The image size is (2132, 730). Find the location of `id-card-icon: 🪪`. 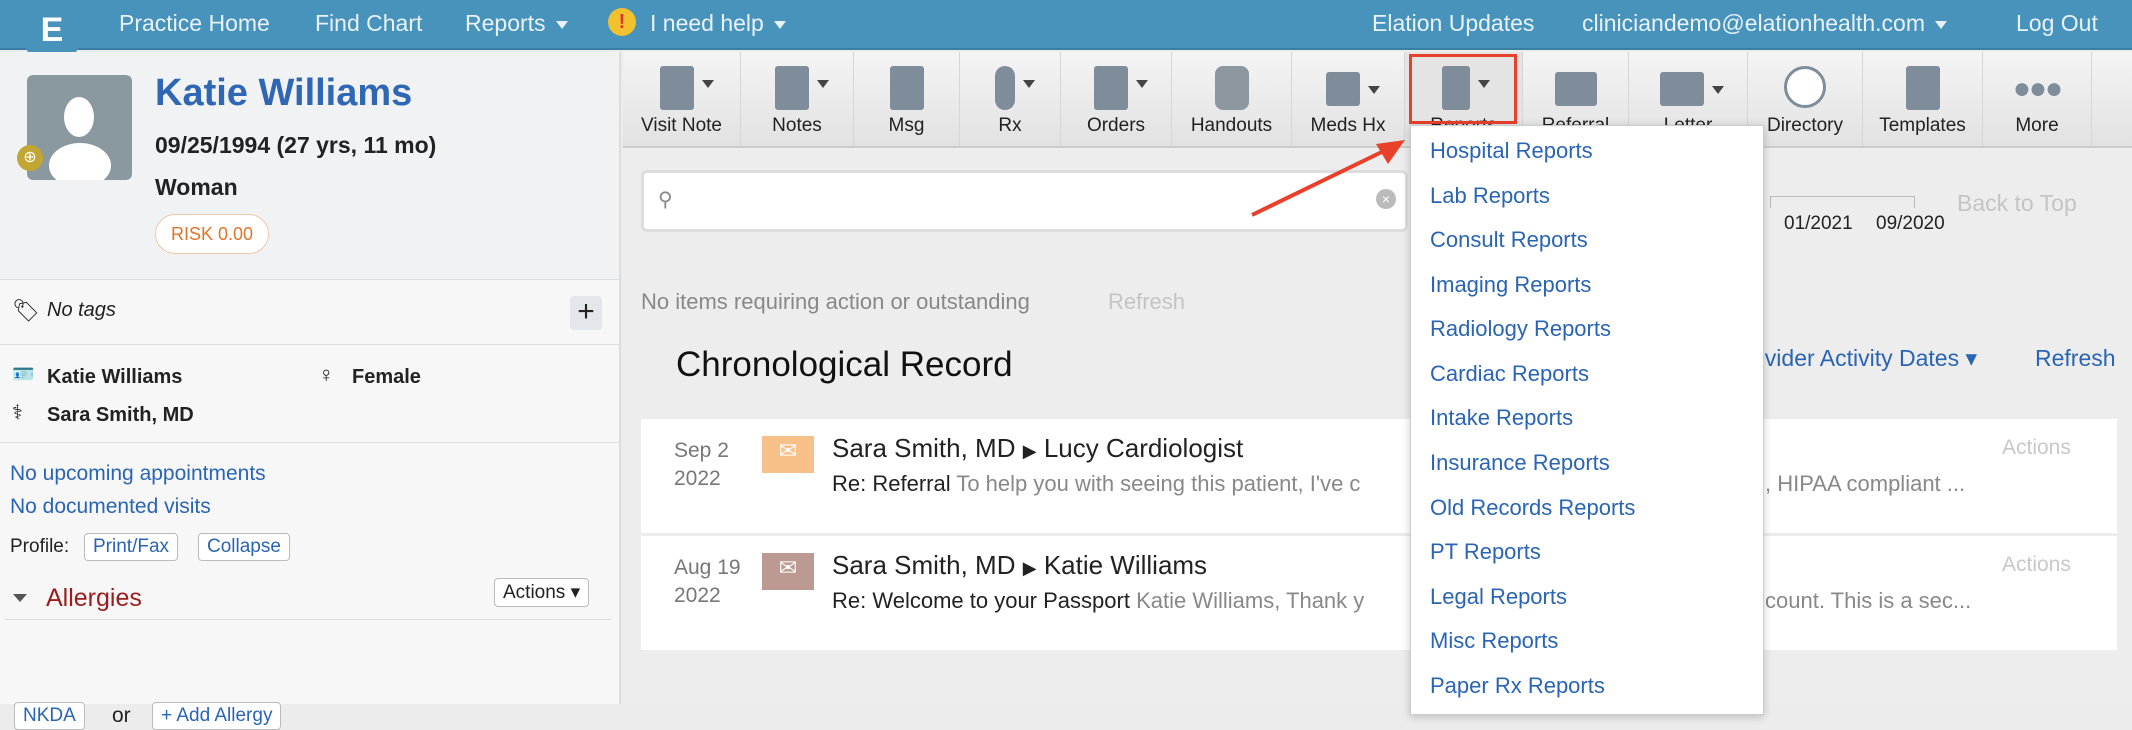

id-card-icon: 🪪 is located at coordinates (23, 374).